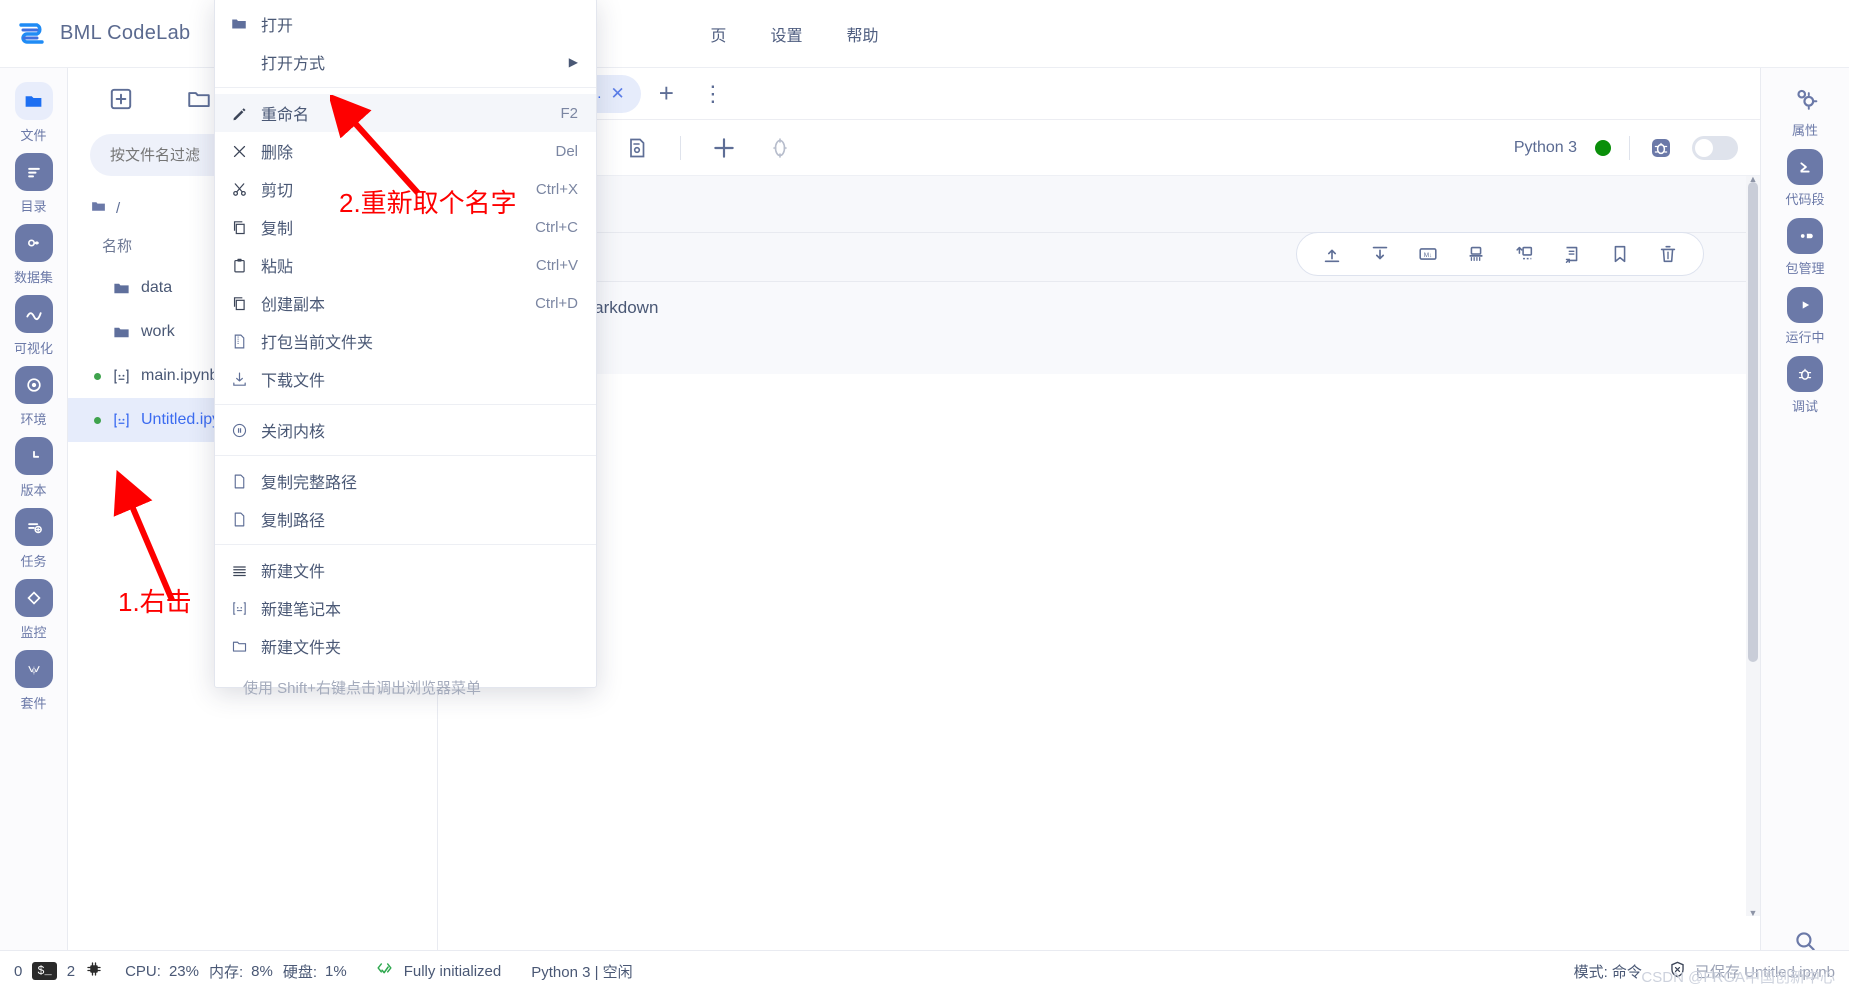  What do you see at coordinates (34, 468) in the screenshot?
I see `sidebar-item-version: 版本` at bounding box center [34, 468].